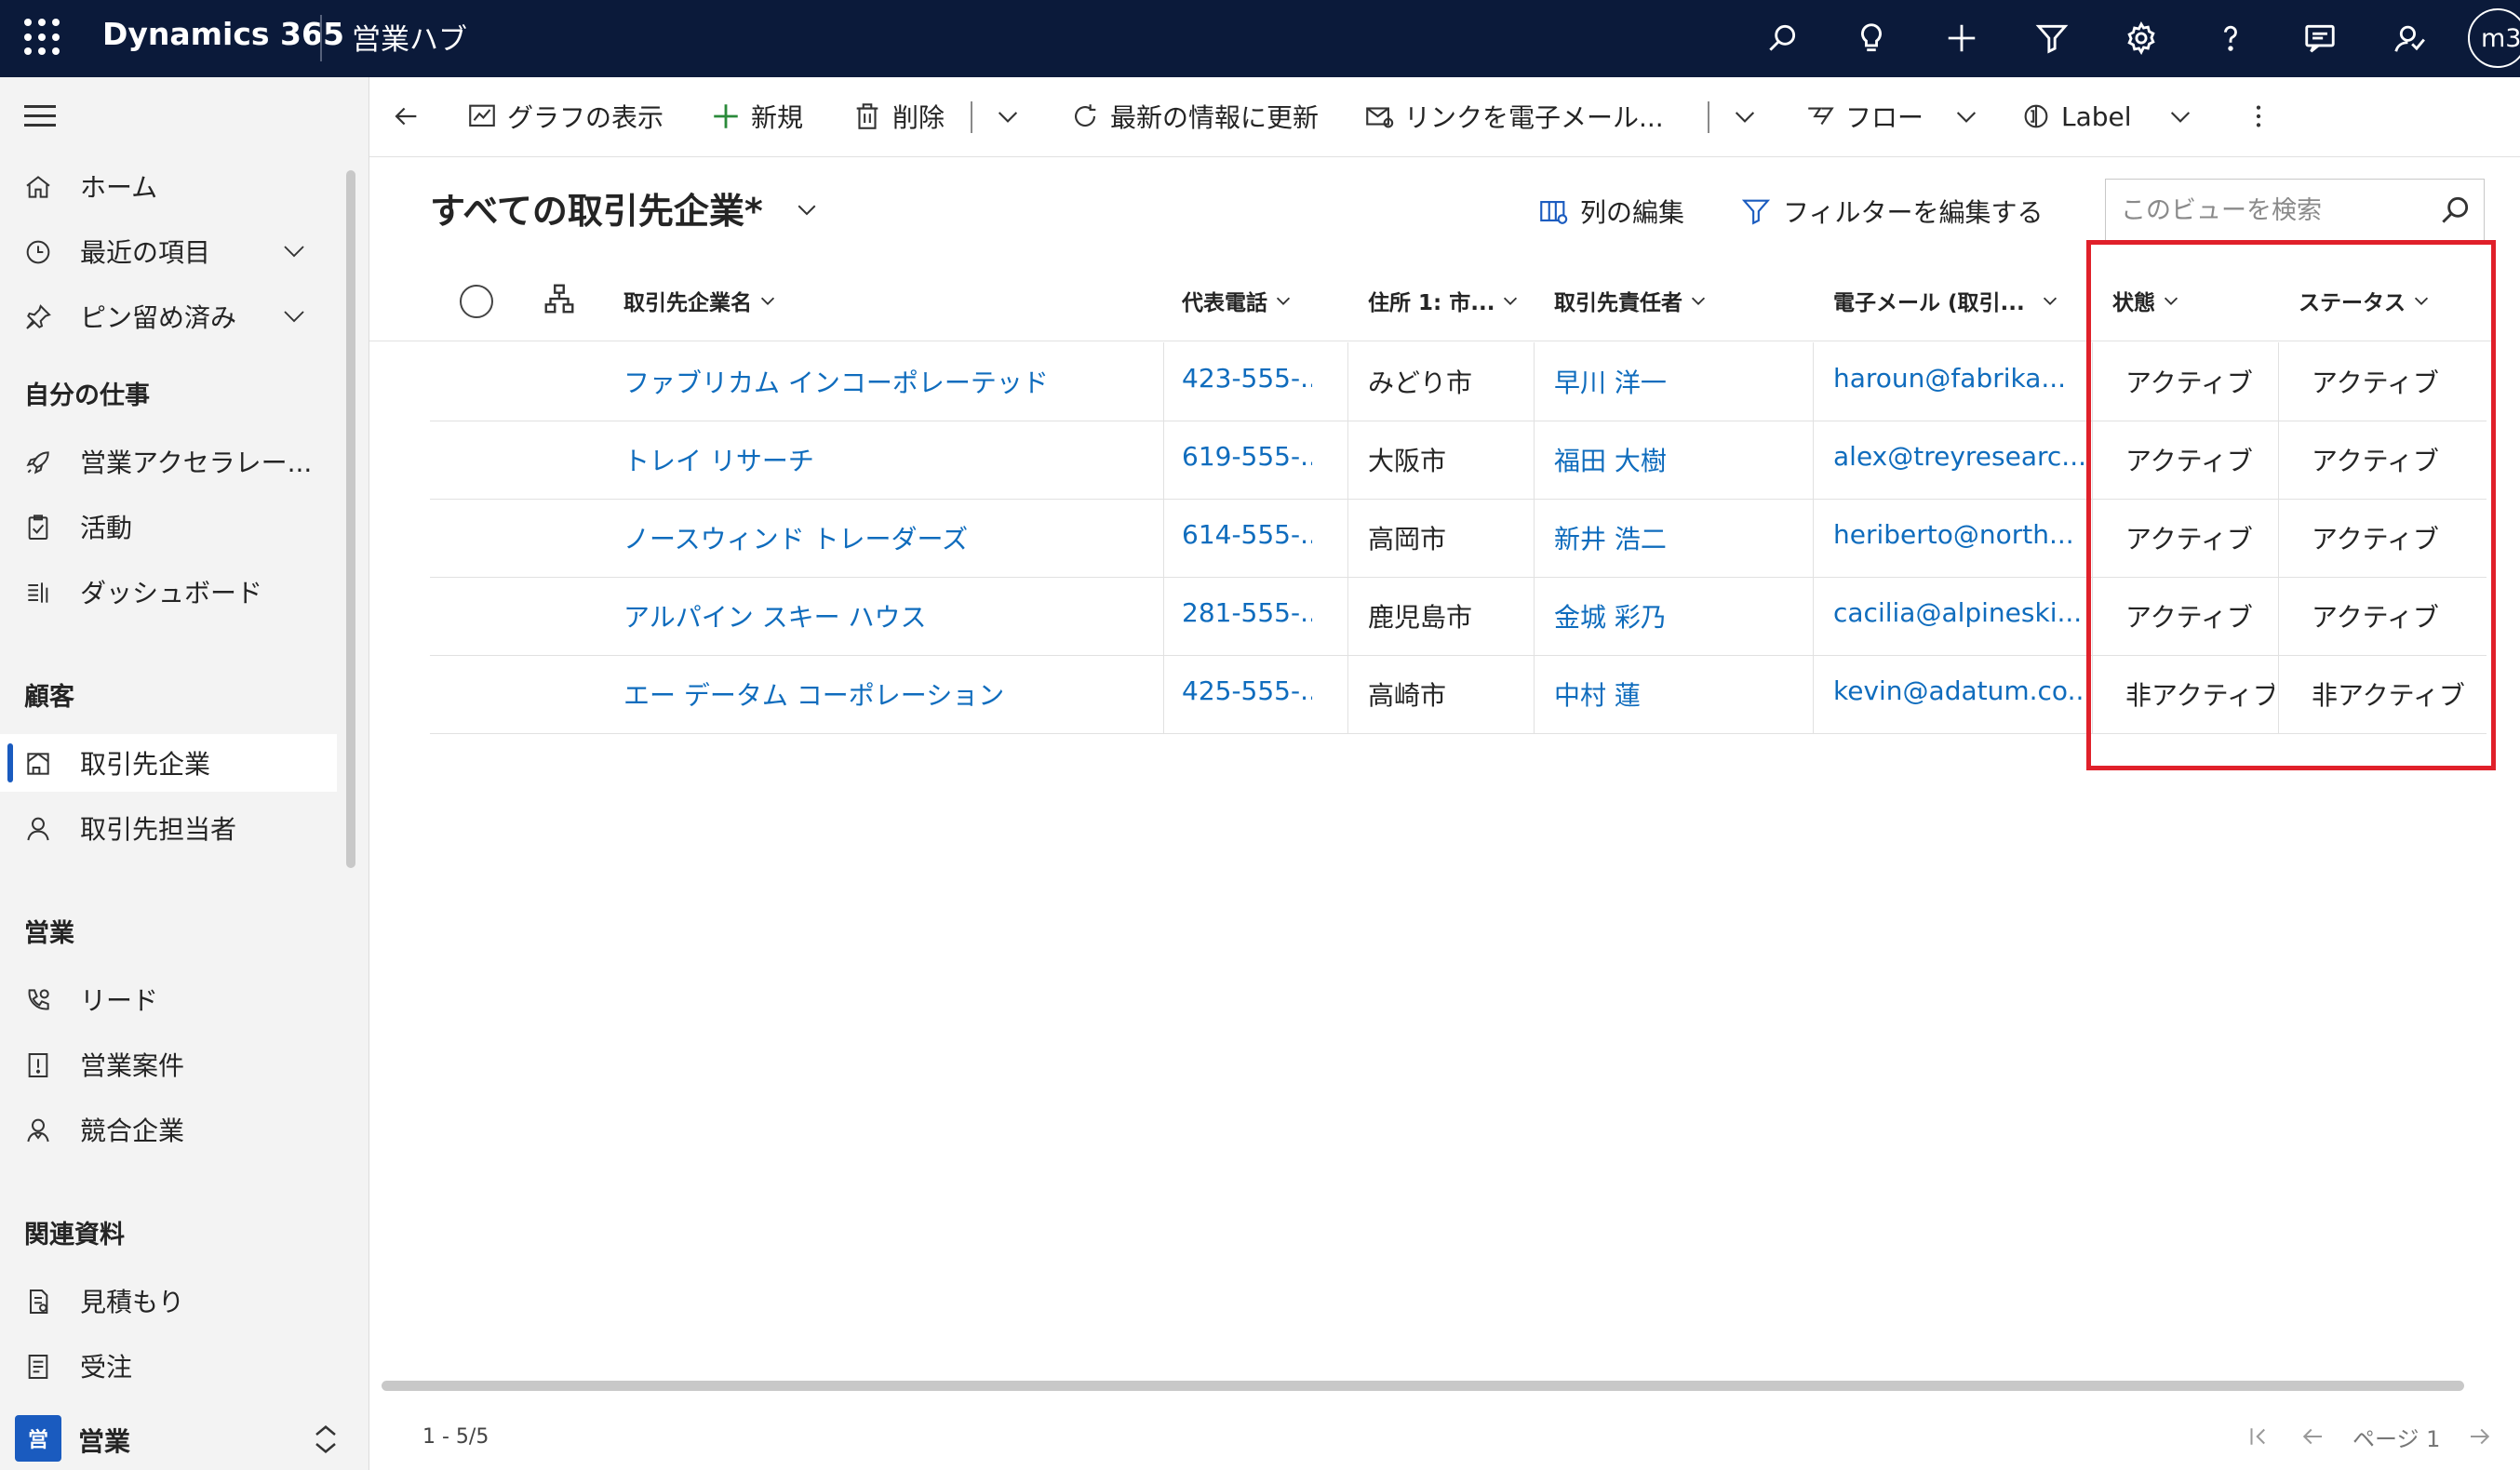 This screenshot has width=2520, height=1470. I want to click on help-icon, so click(2230, 38).